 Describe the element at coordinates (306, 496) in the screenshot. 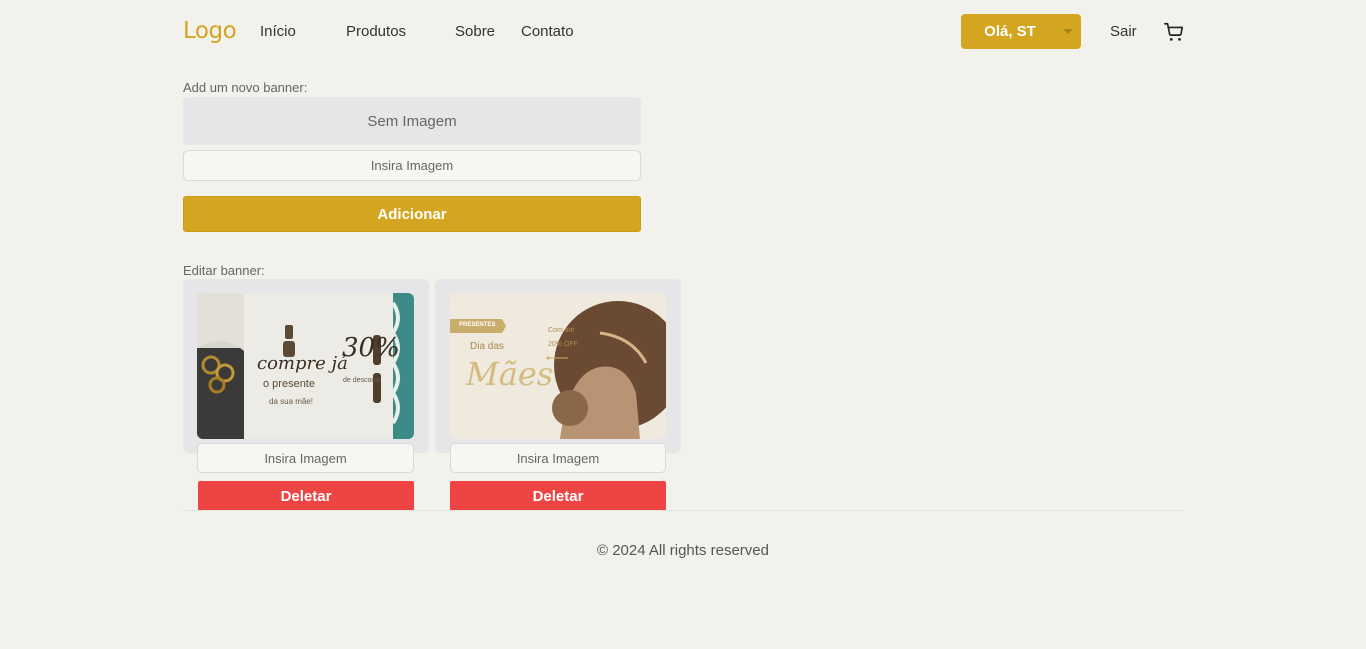

I see `delete-banner-1-button: Deletar` at that location.